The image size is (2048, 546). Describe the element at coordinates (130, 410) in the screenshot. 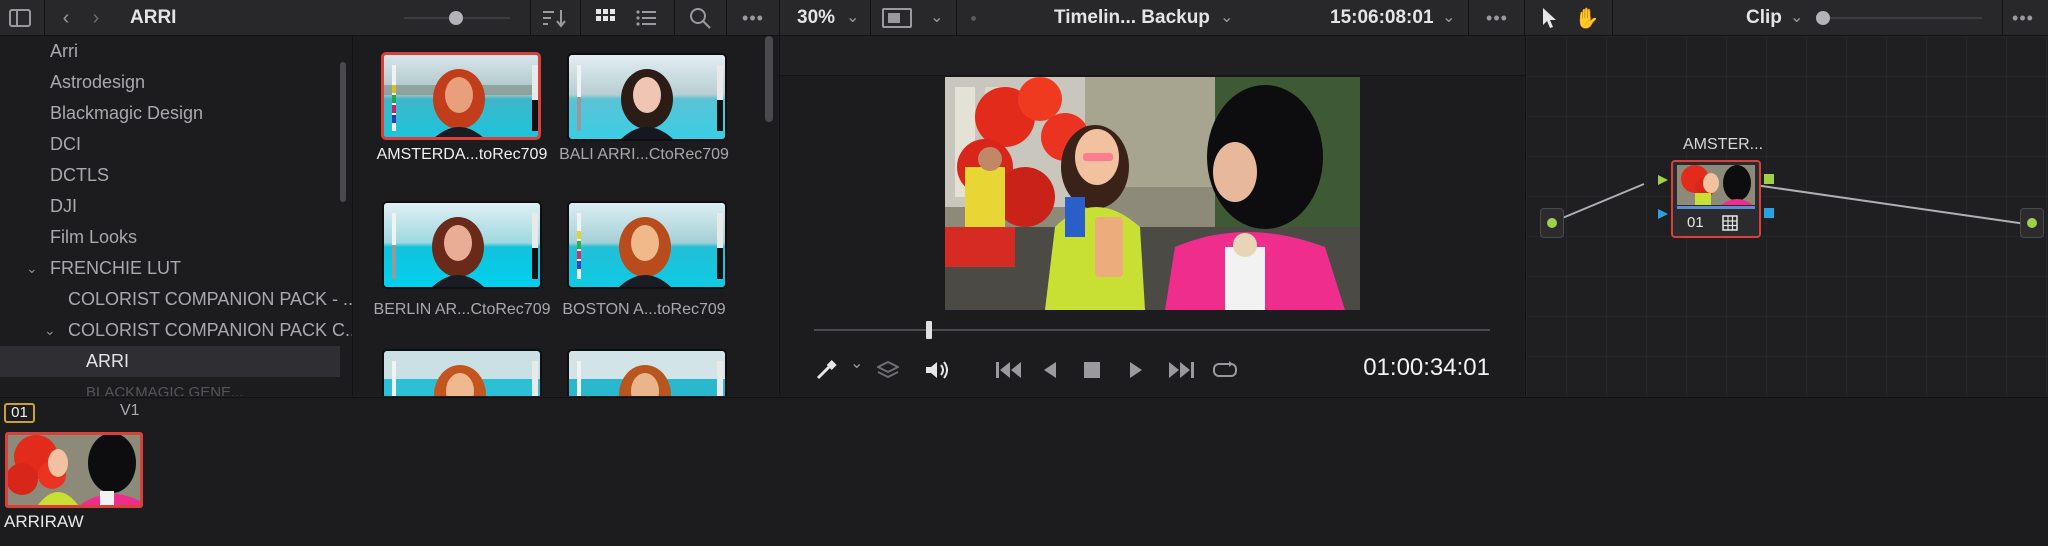

I see `track-label: V1` at that location.